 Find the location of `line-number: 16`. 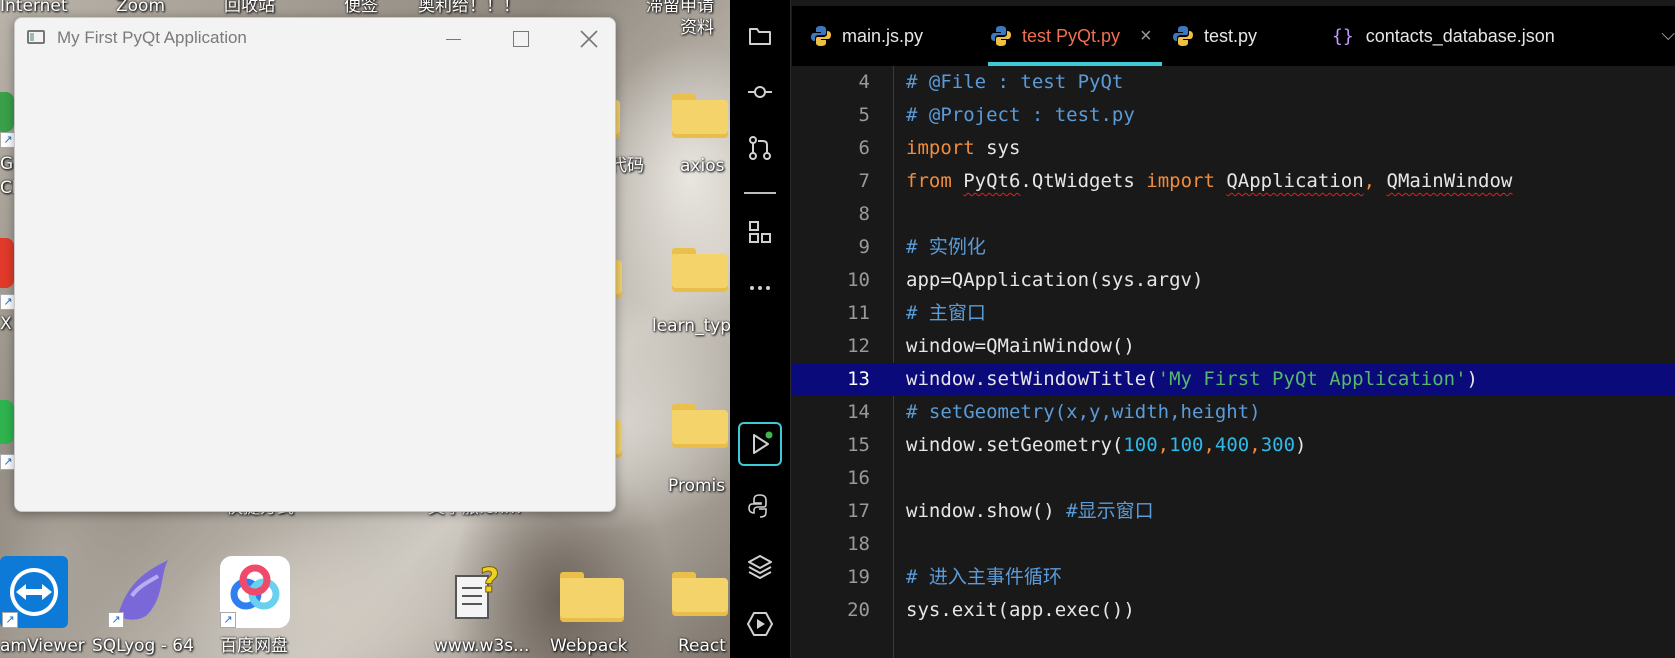

line-number: 16 is located at coordinates (858, 478).